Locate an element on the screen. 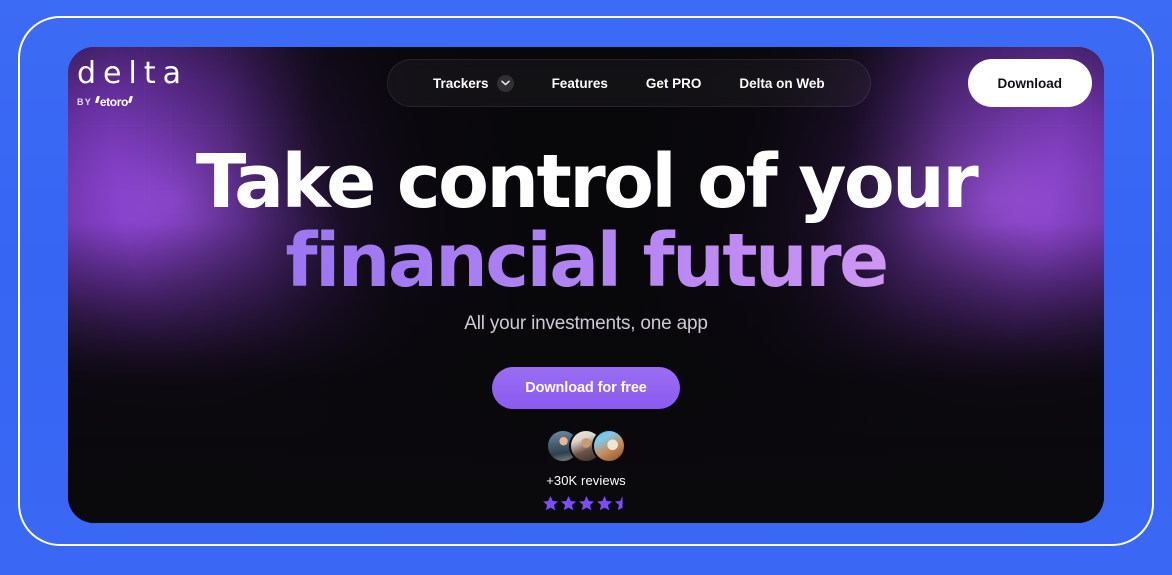 The height and width of the screenshot is (575, 1172). nav-item-label: Trackers is located at coordinates (461, 83).